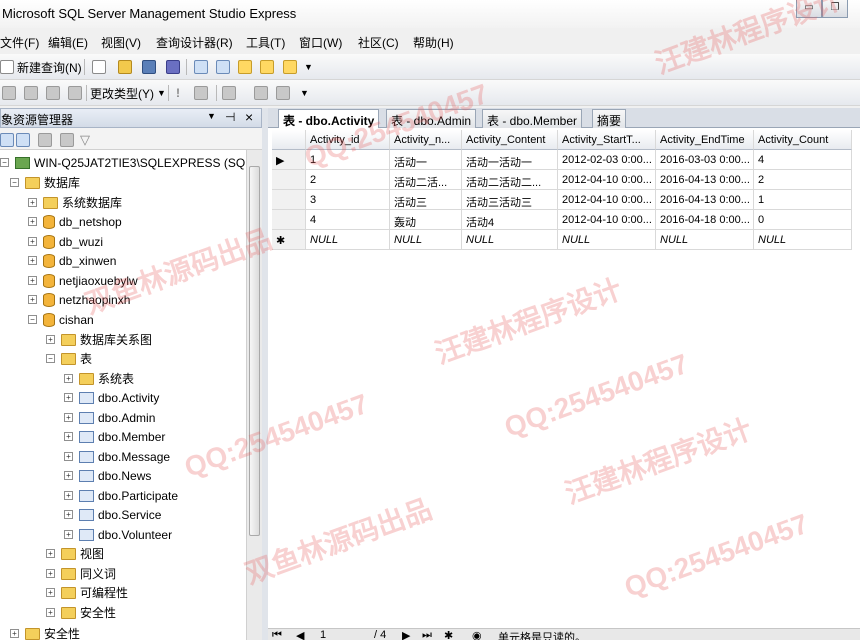 This screenshot has width=860, height=640. I want to click on tab-dbo-admin: 表 - dbo.Admin, so click(431, 118).